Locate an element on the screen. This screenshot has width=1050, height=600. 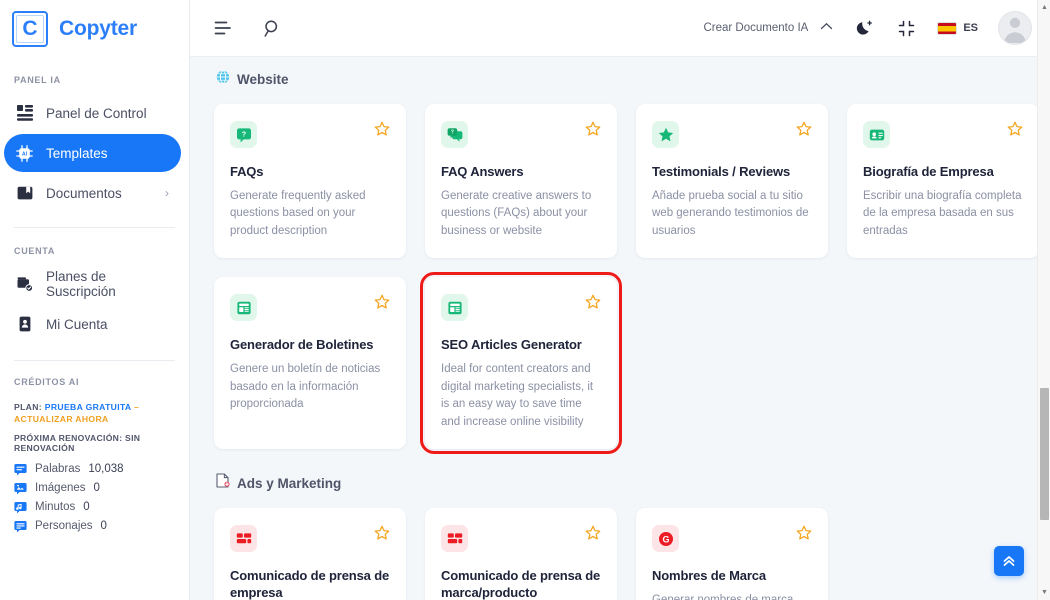
brand-name: Copyter is located at coordinates (98, 28).